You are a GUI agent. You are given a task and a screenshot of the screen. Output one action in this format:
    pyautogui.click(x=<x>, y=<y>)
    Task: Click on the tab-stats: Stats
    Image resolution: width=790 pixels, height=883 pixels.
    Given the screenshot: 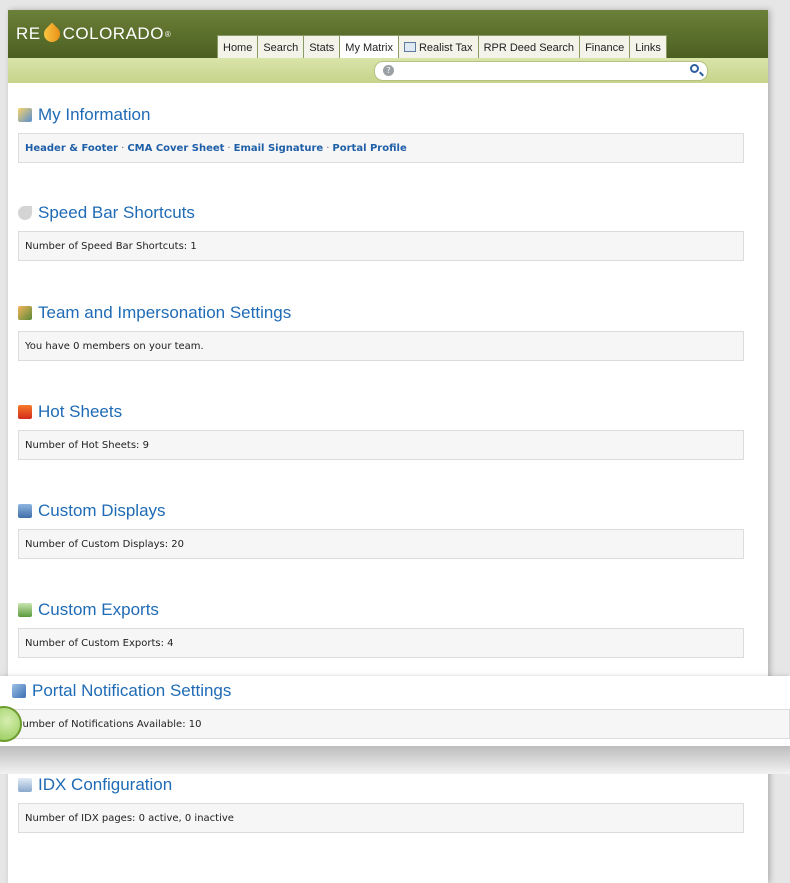 What is the action you would take?
    pyautogui.click(x=322, y=47)
    